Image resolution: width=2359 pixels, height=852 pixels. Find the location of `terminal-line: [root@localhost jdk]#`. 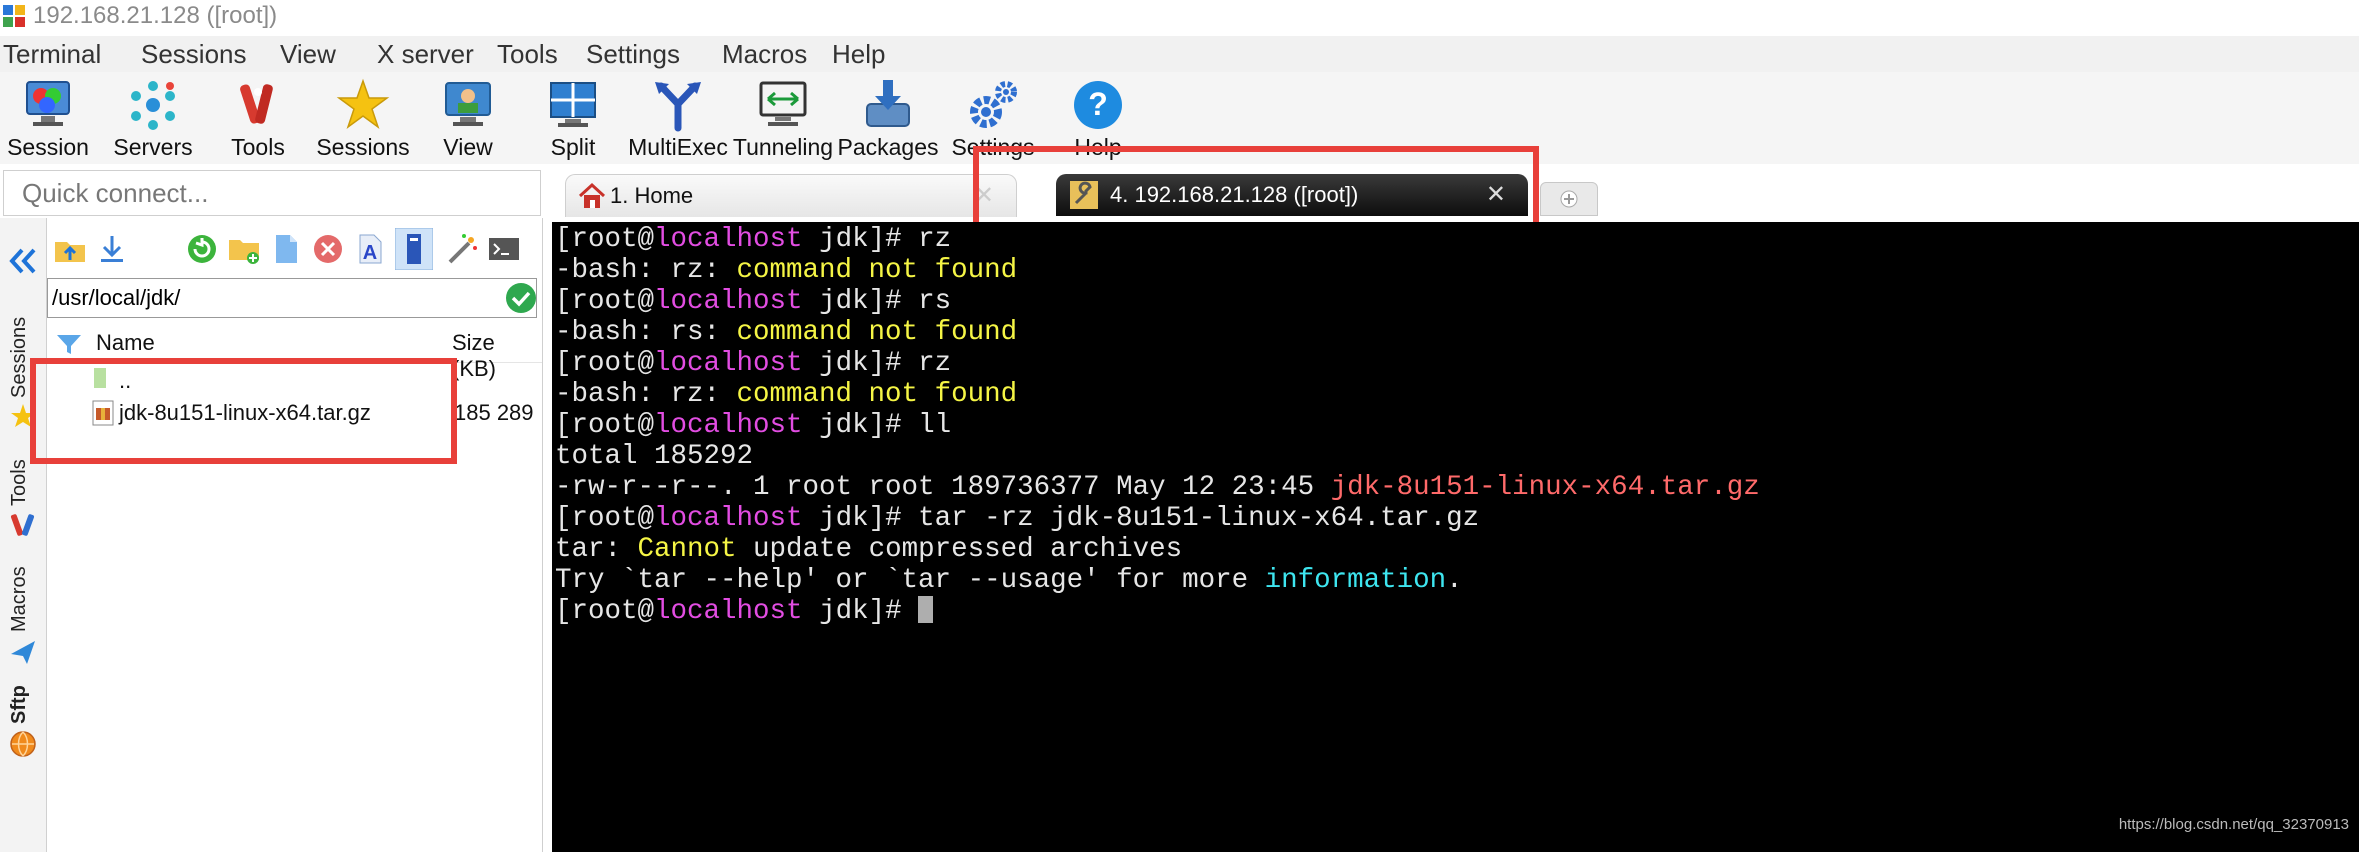

terminal-line: [root@localhost jdk]# is located at coordinates (744, 611).